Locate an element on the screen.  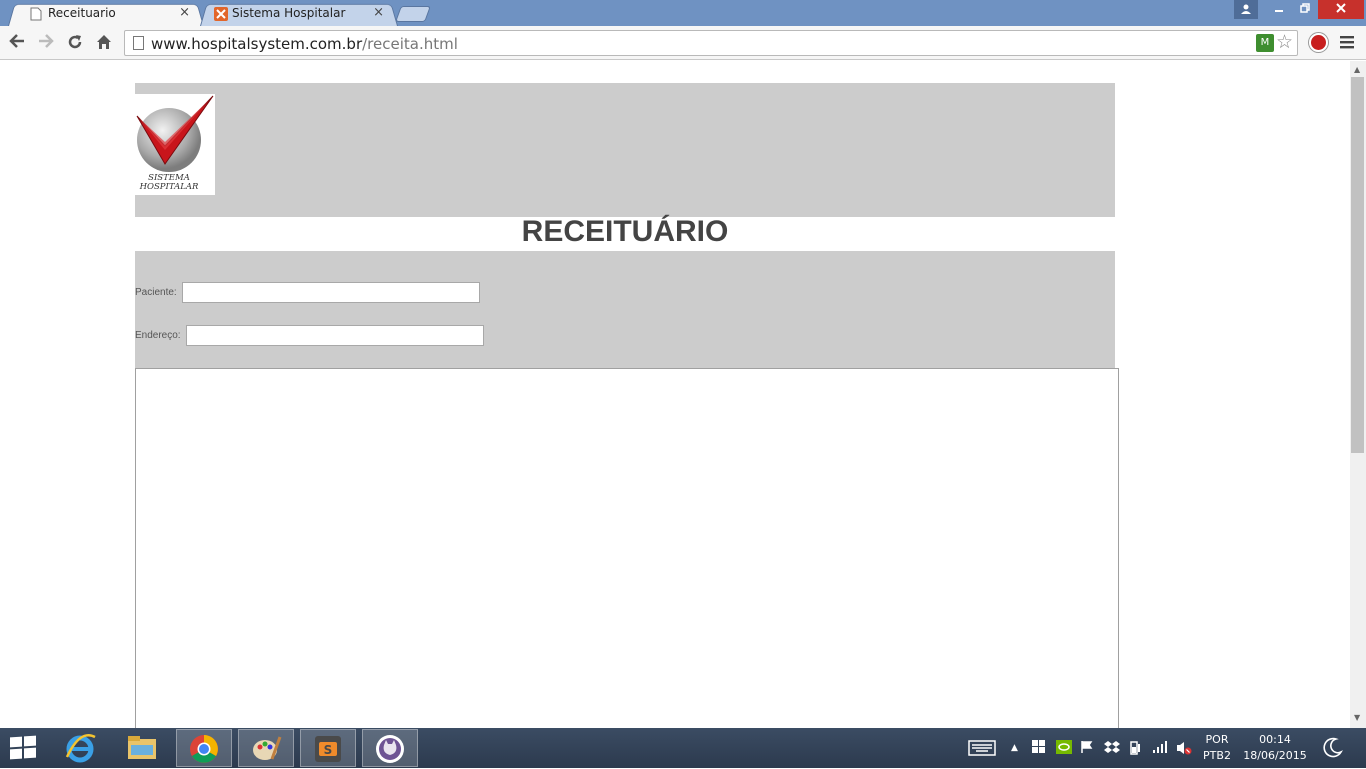
tab-receituario: Receituario × is located at coordinates (106, 14).